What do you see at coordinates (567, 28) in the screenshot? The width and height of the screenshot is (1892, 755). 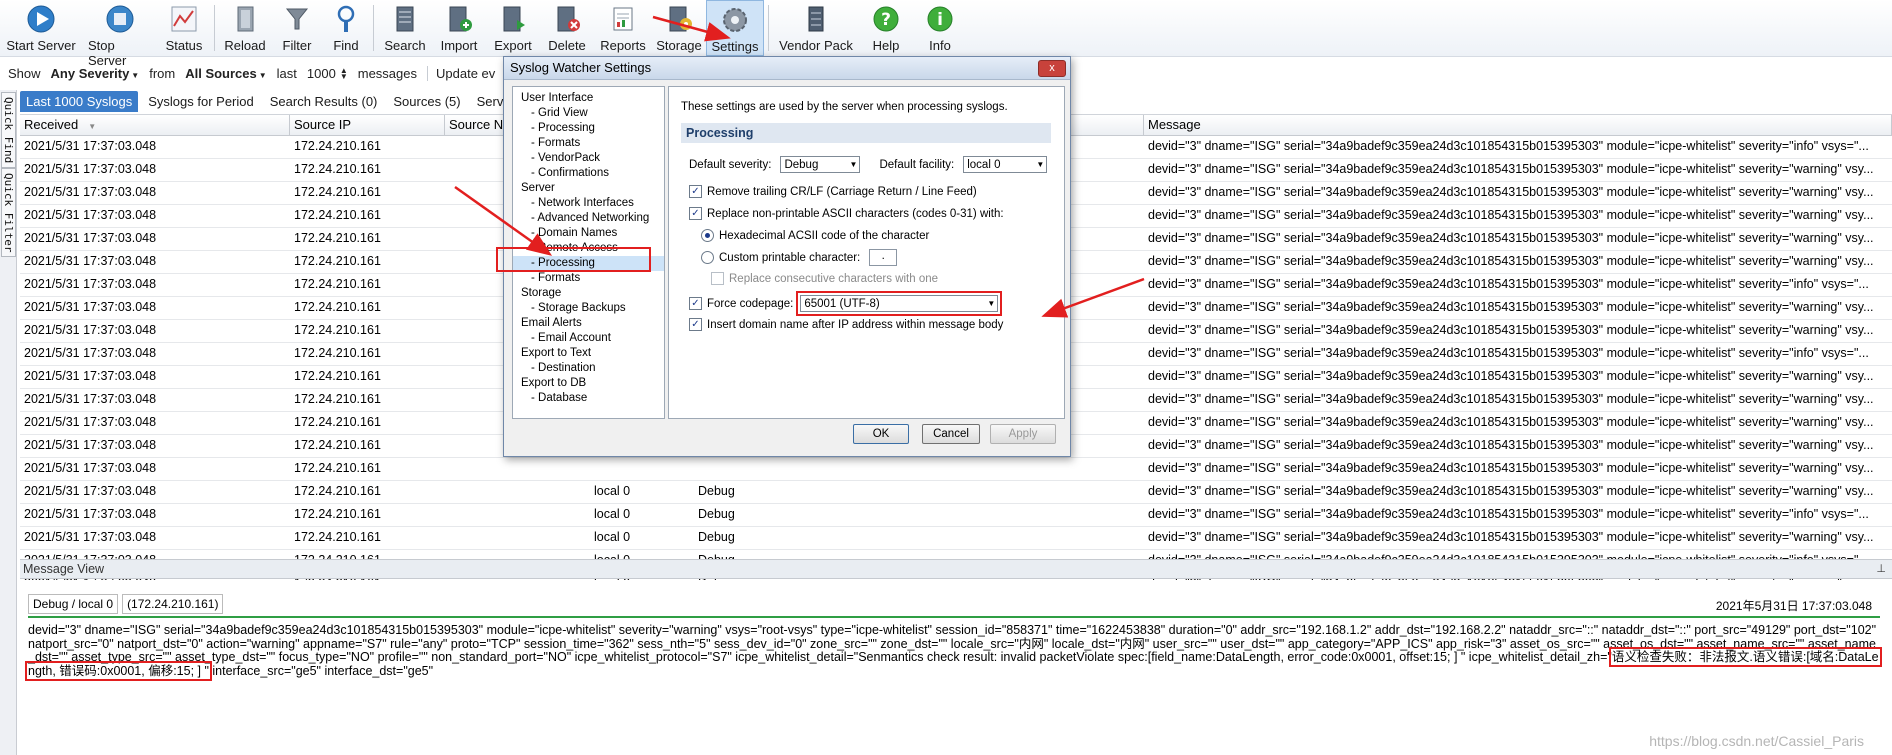 I see `delete-button: Delete` at bounding box center [567, 28].